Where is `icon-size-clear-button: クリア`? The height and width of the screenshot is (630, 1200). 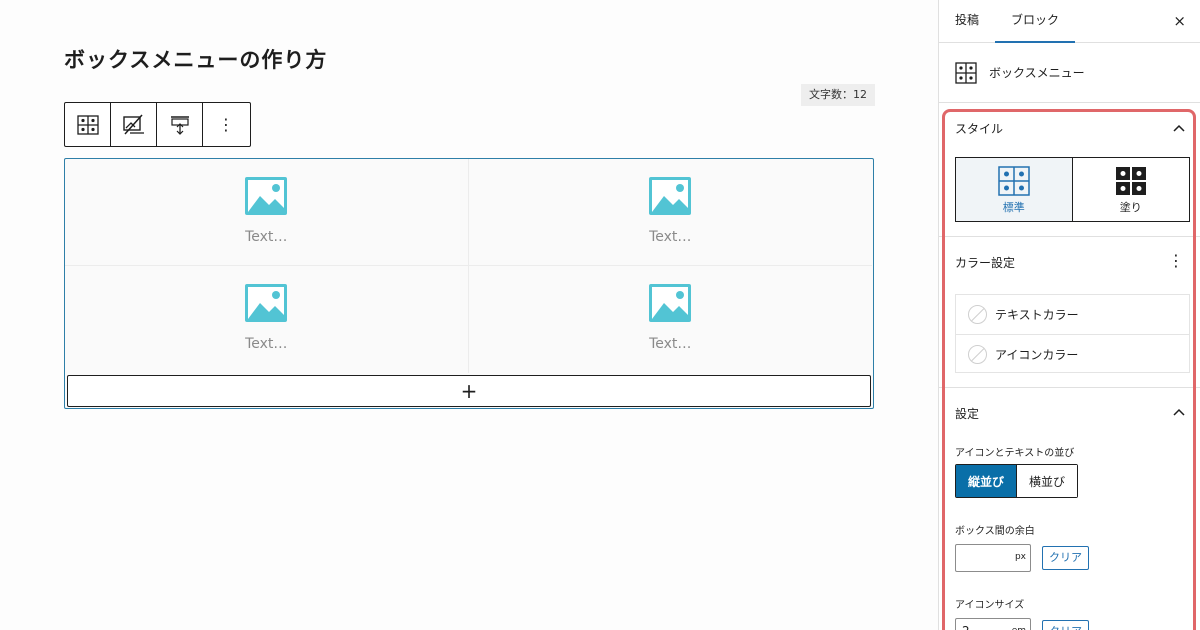 icon-size-clear-button: クリア is located at coordinates (1065, 625).